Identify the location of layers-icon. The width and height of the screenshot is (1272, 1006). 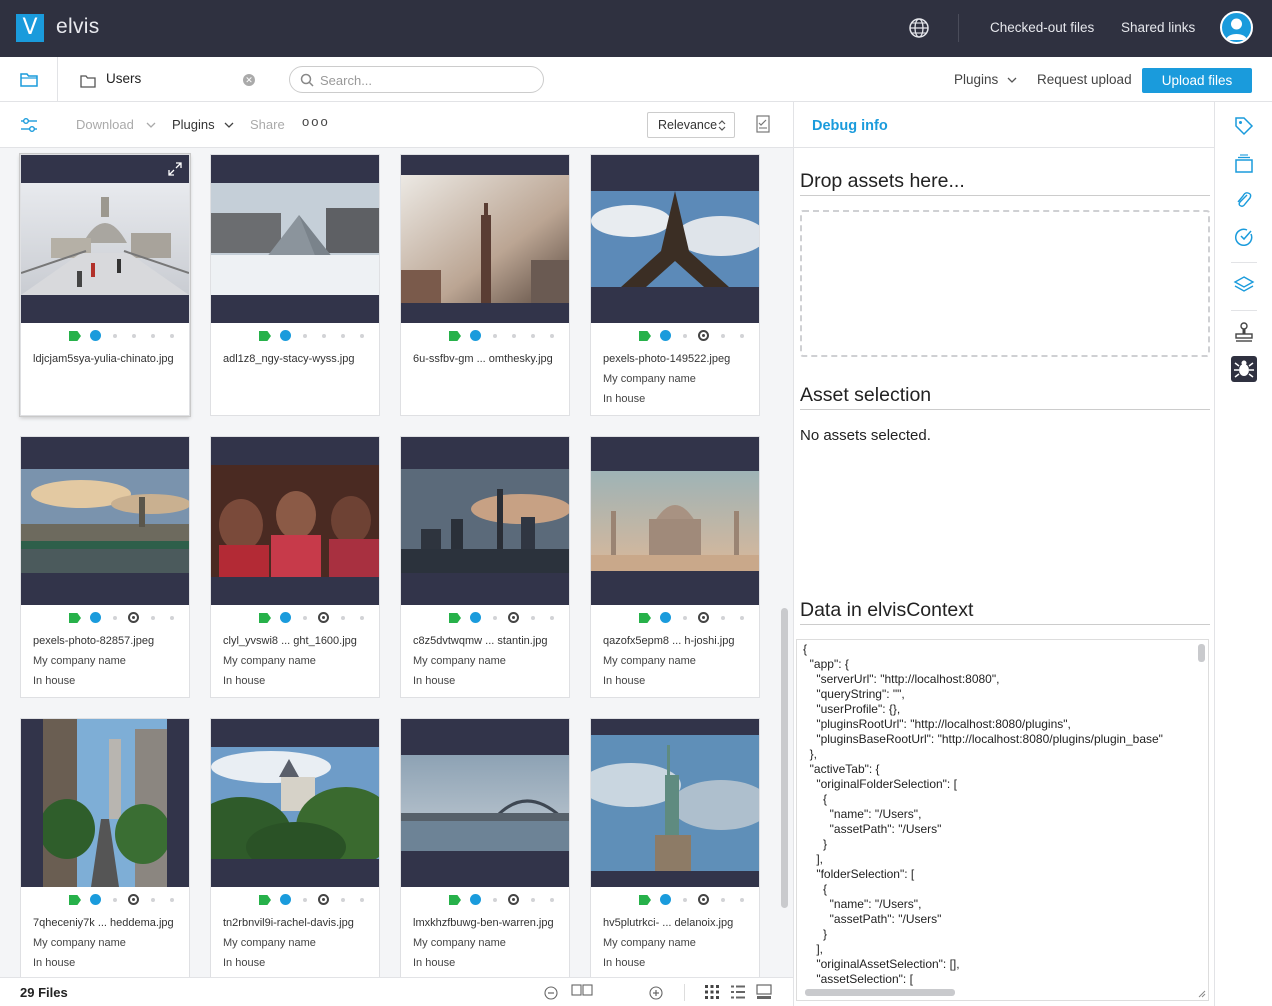
(1244, 285).